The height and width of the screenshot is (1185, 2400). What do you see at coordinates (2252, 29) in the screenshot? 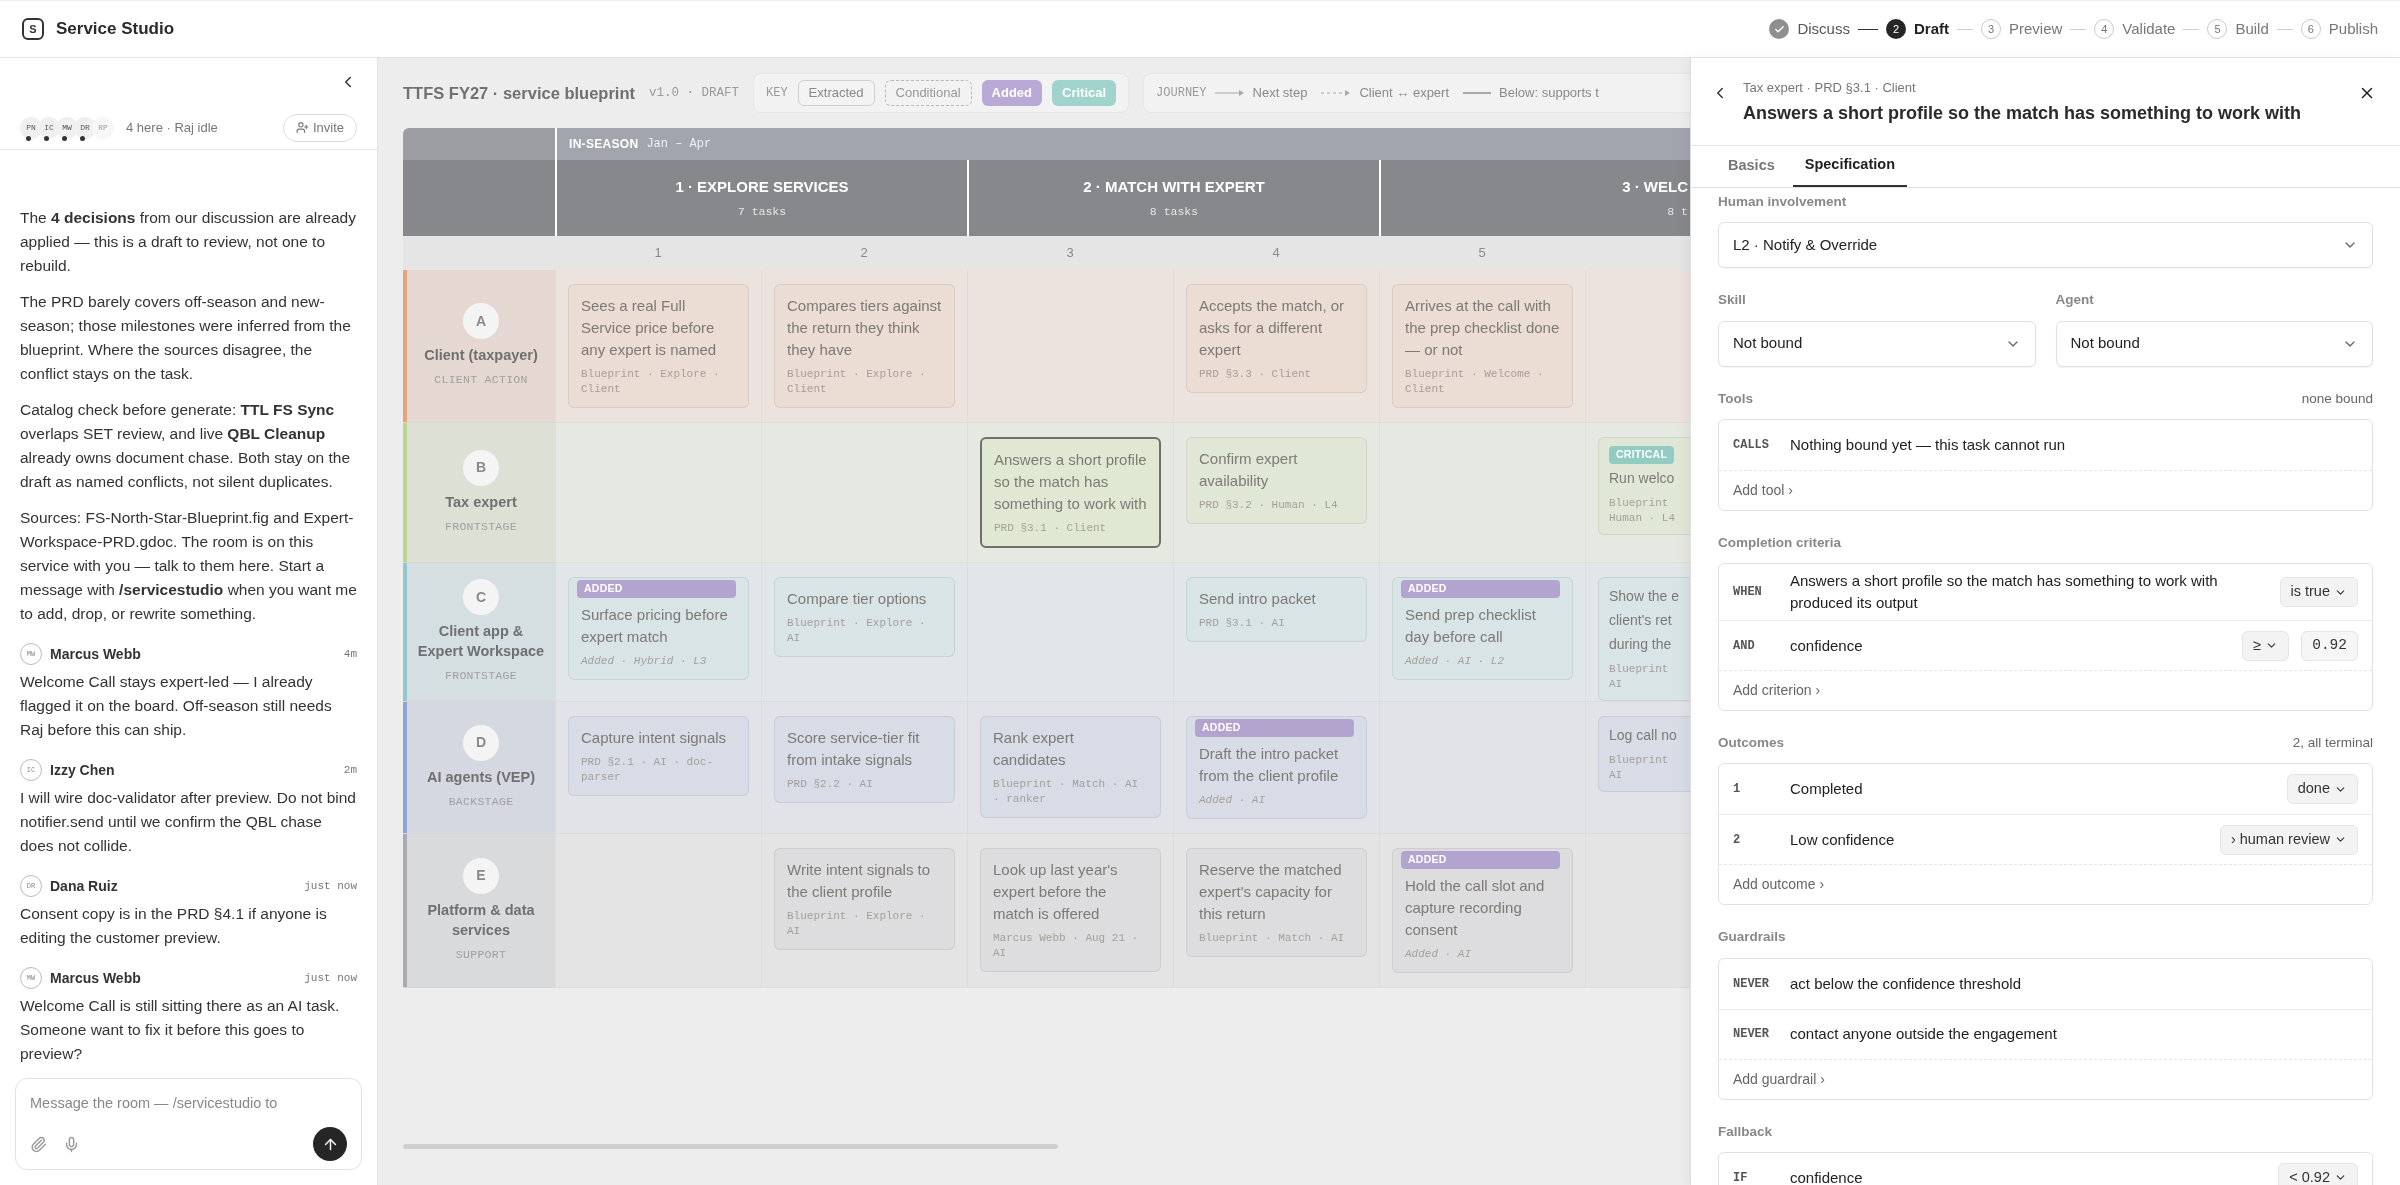
I see `step-label: Build` at bounding box center [2252, 29].